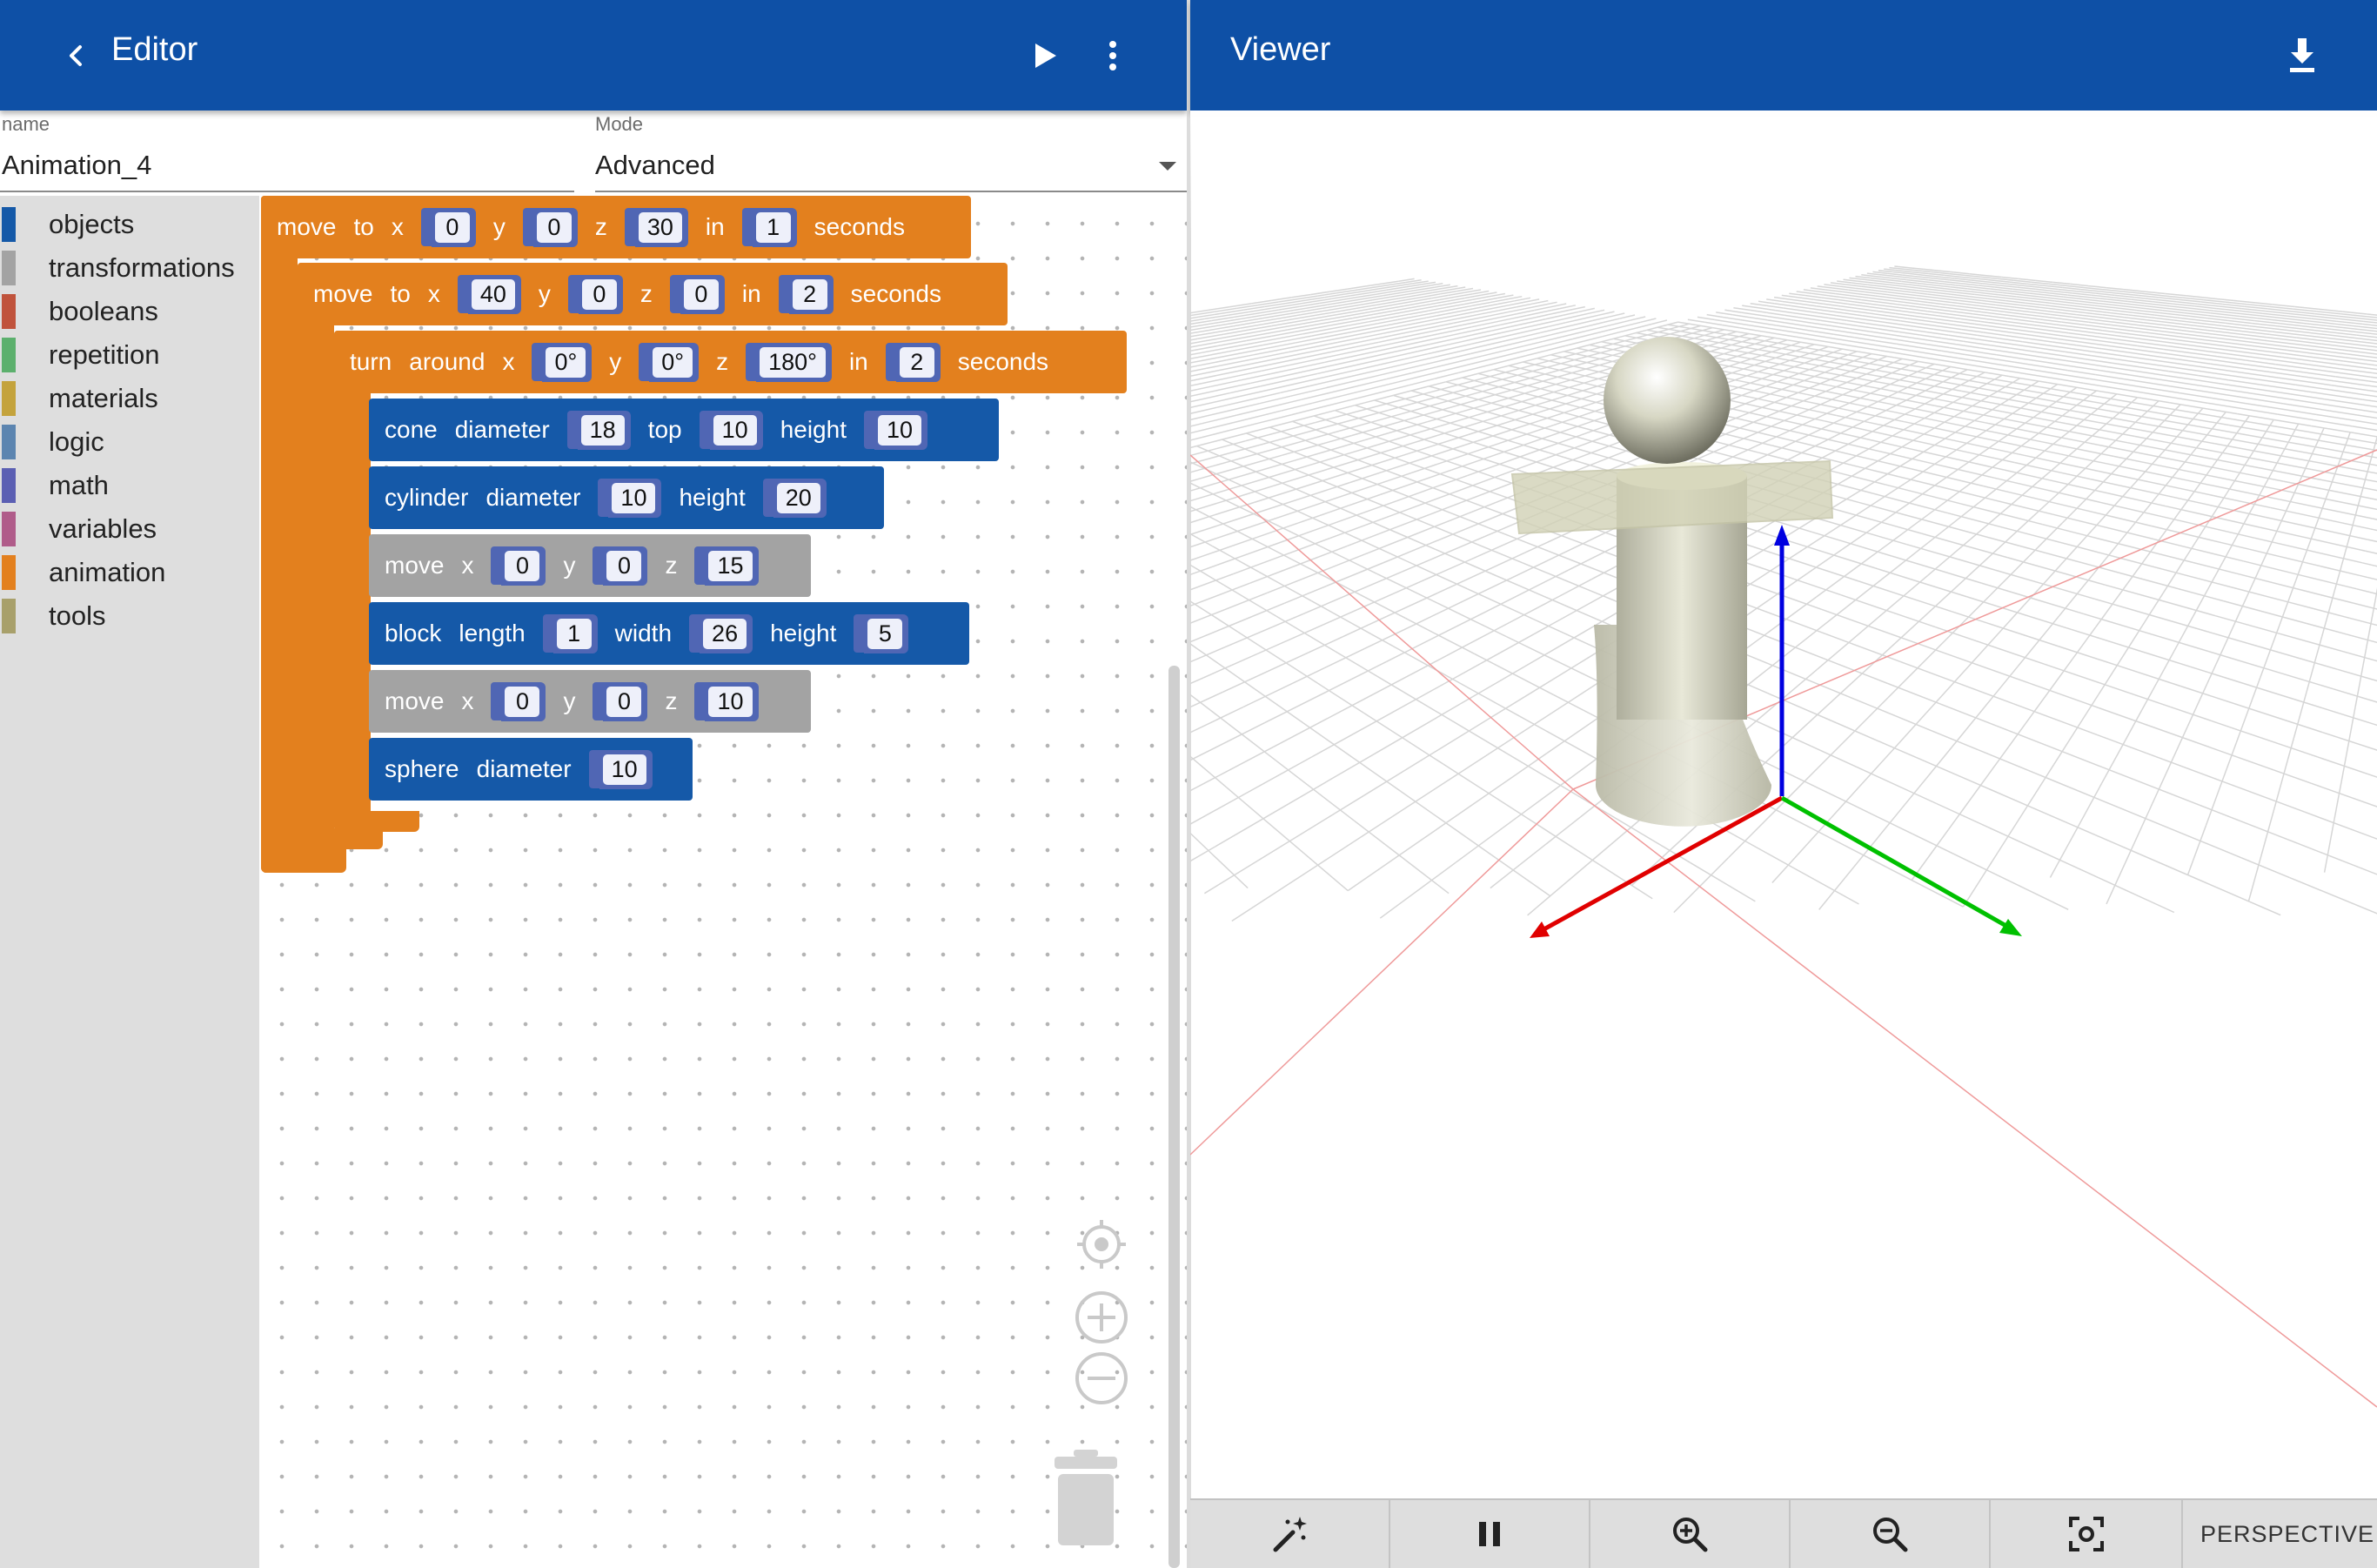 This screenshot has height=1568, width=2377. I want to click on number-value-block: 15, so click(726, 566).